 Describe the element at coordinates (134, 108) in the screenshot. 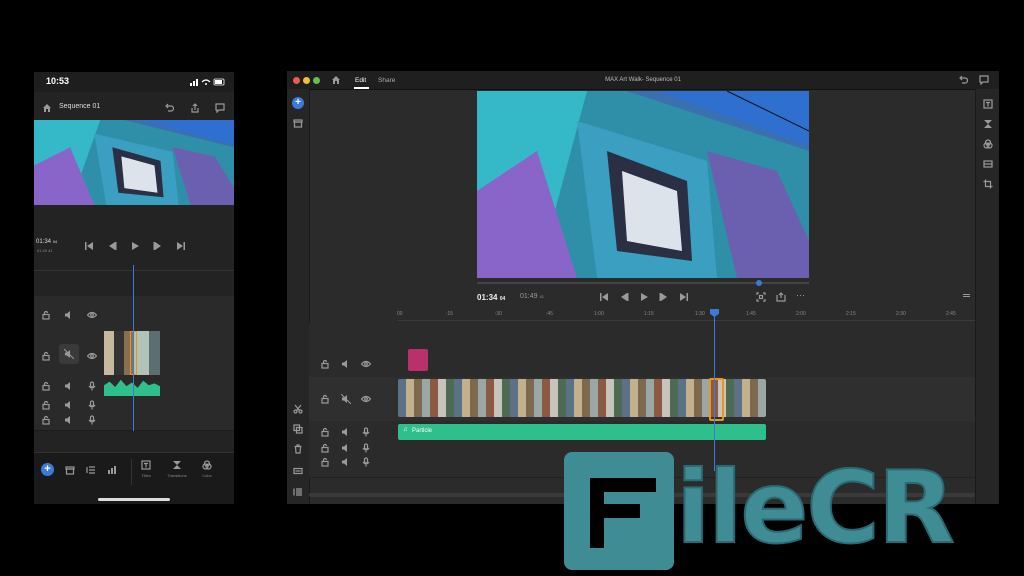

I see `phone-header: Sequence 01` at that location.